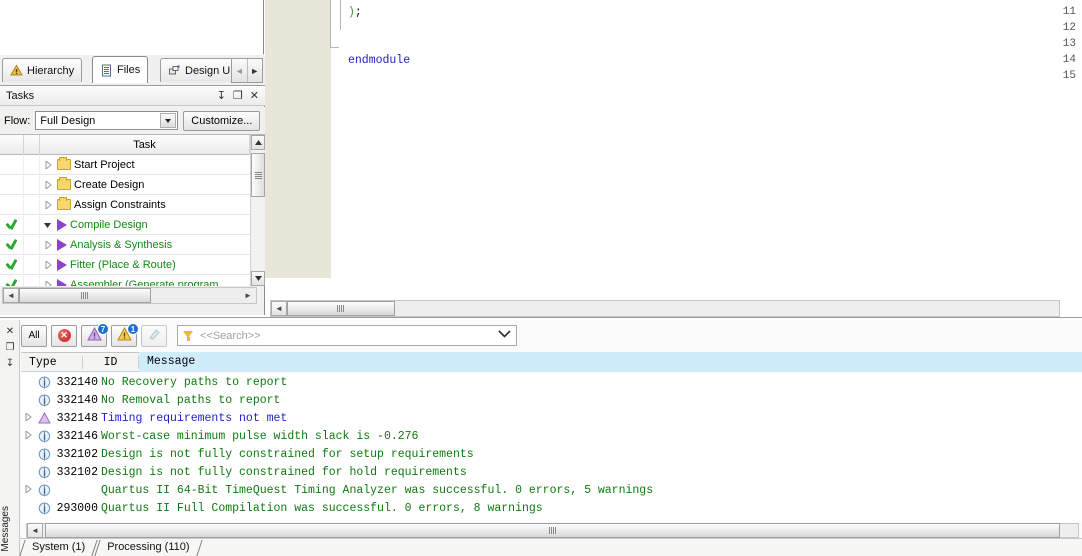  Describe the element at coordinates (123, 264) in the screenshot. I see `task-label: Fitter (Place & Route)` at that location.